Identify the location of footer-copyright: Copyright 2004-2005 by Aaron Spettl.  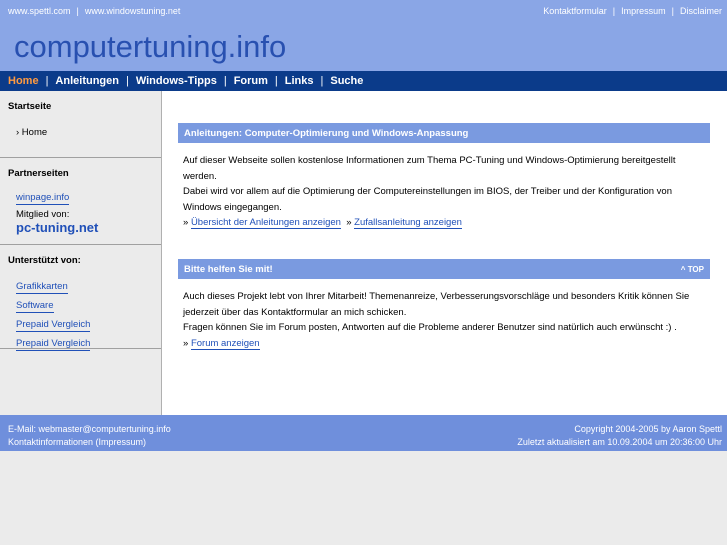
(648, 429).